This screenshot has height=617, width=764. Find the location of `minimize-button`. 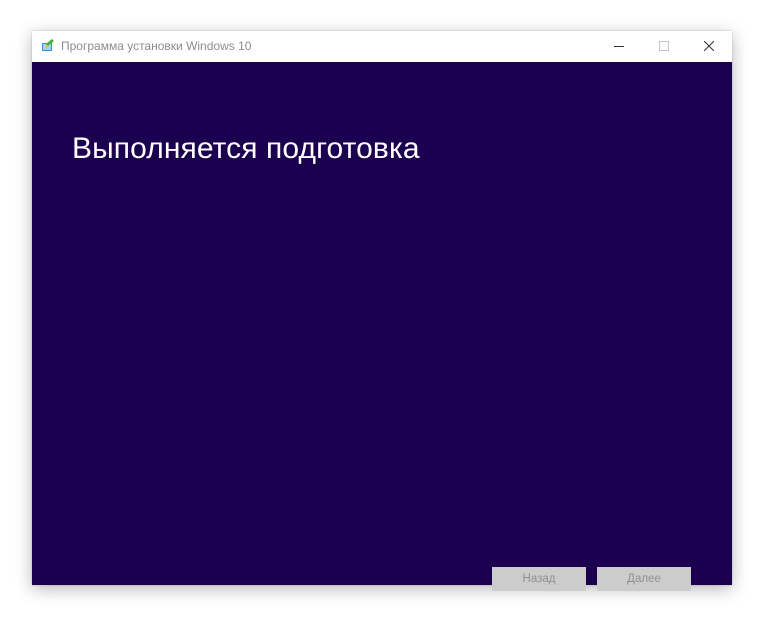

minimize-button is located at coordinates (619, 46).